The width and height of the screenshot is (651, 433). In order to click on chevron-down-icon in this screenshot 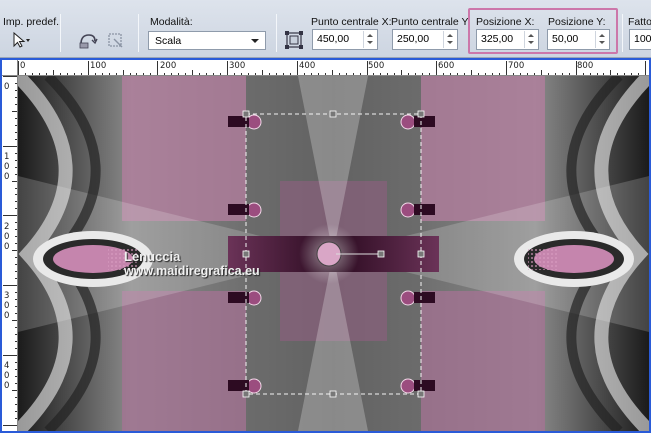, I will do `click(255, 41)`.